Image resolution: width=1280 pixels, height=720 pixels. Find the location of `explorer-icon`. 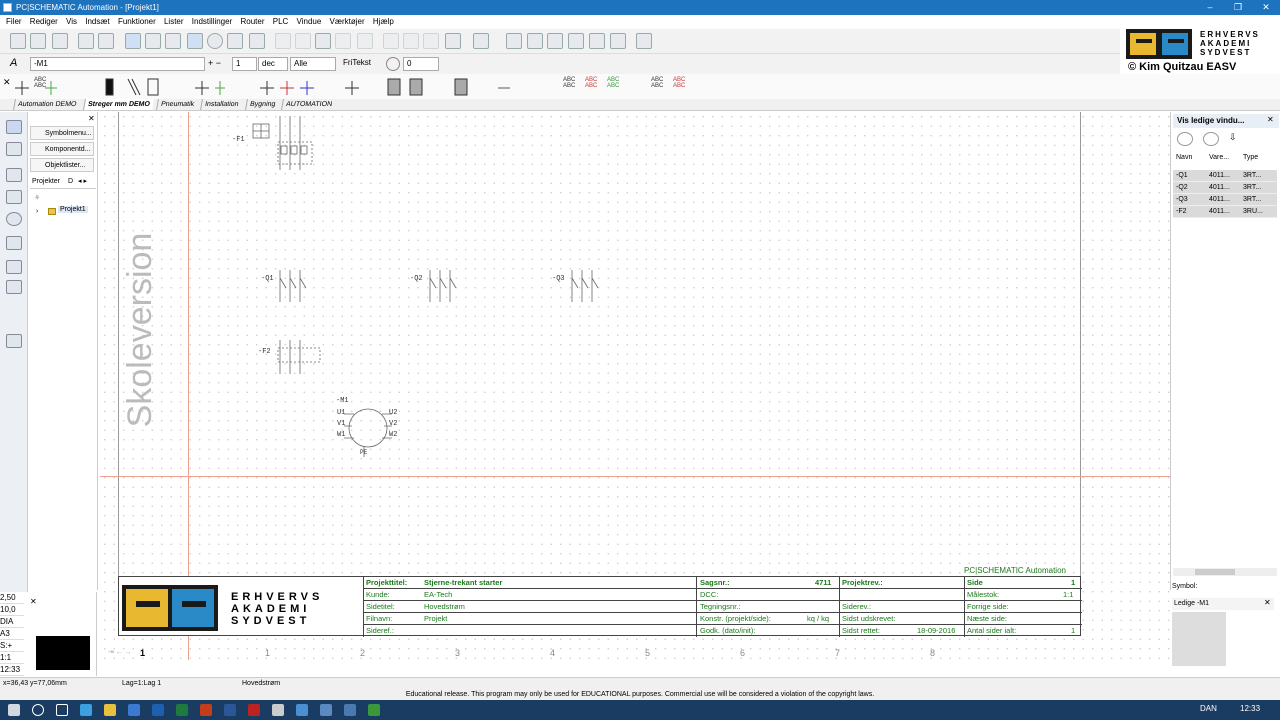

explorer-icon is located at coordinates (110, 710).